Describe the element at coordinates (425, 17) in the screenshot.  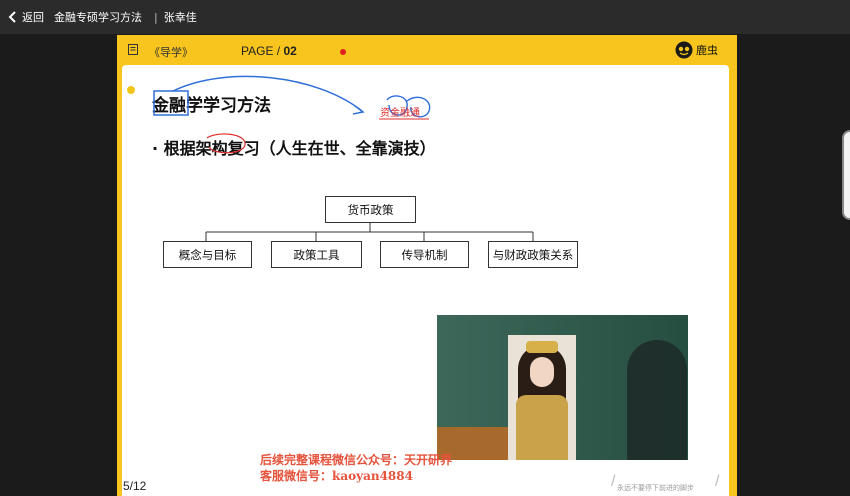
I see `top-bar: 返回 金融专硕学习方法 | 张幸佳` at that location.